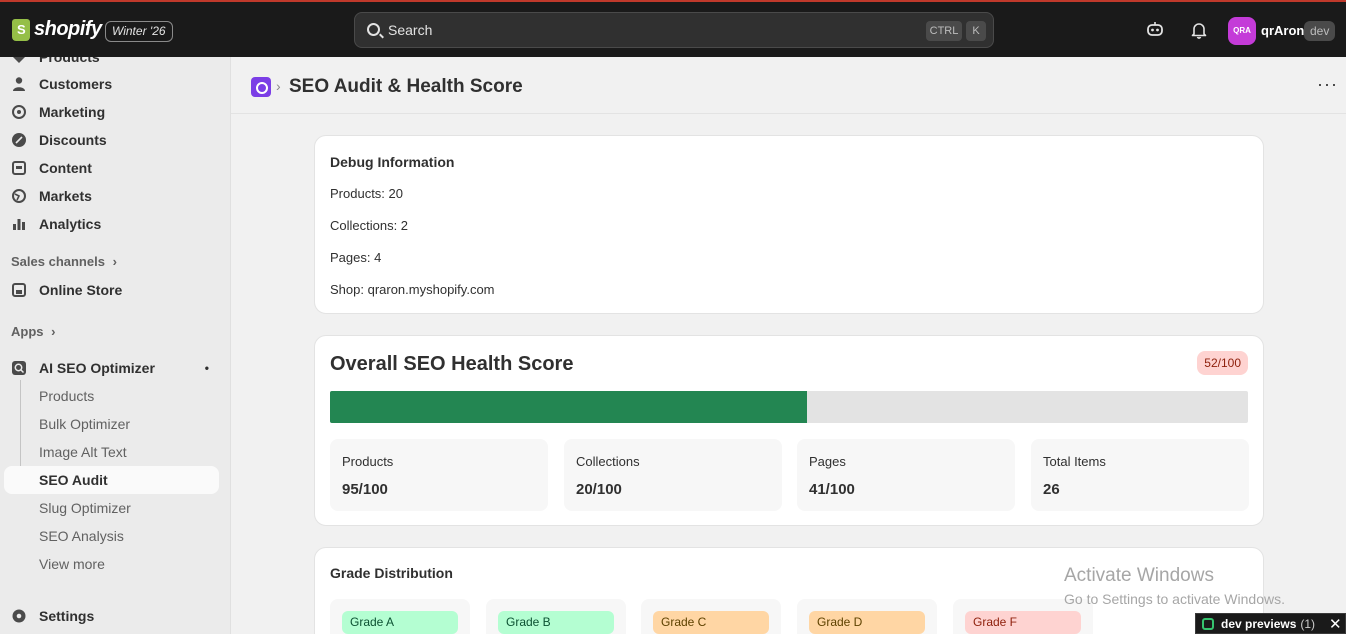  I want to click on discount-icon, so click(19, 140).